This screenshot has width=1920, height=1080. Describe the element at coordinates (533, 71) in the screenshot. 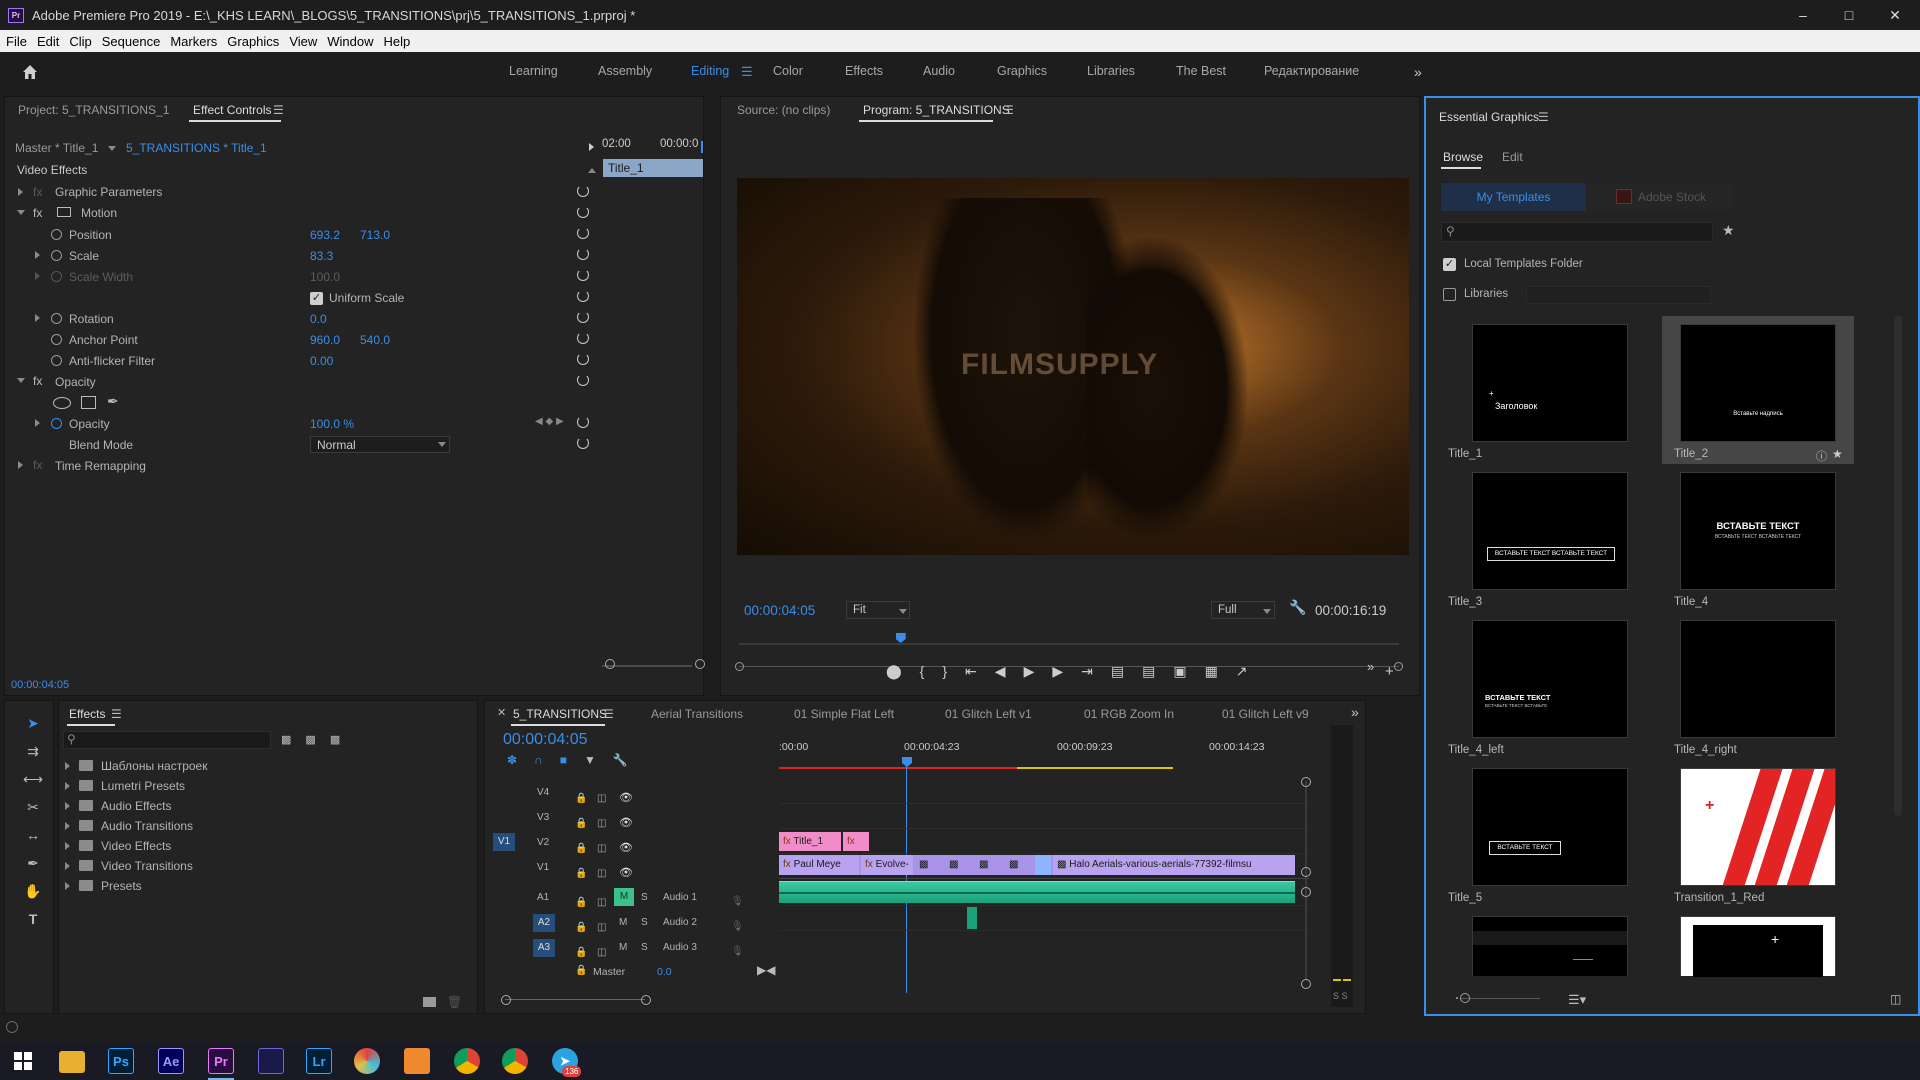

I see `ws-learning: Learning` at that location.